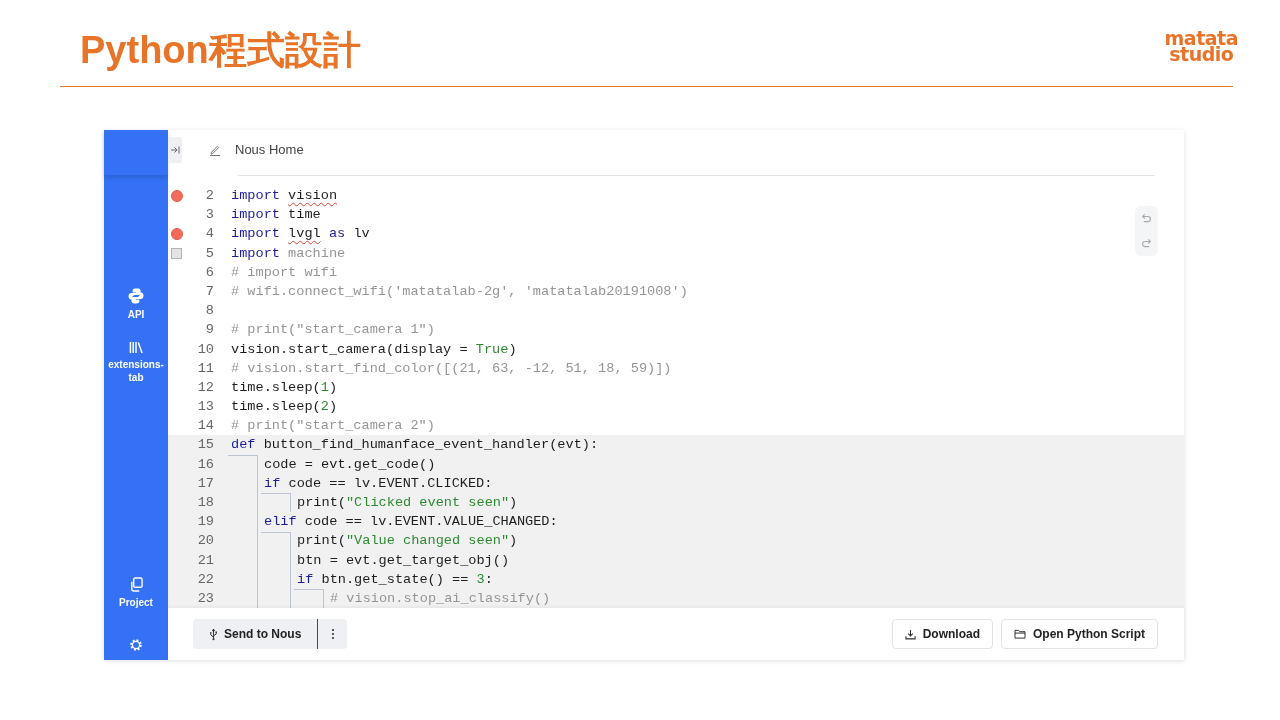 The width and height of the screenshot is (1280, 720). What do you see at coordinates (284, 387) in the screenshot?
I see `code-line: time.sleep(1)` at bounding box center [284, 387].